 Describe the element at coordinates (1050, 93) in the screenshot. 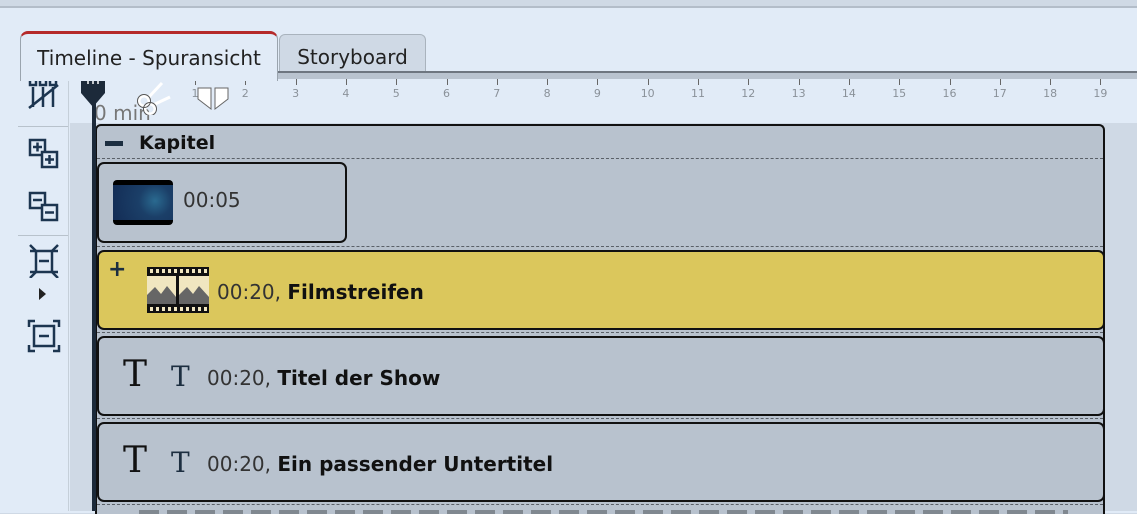

I see `ruler-tick-label: 18` at that location.